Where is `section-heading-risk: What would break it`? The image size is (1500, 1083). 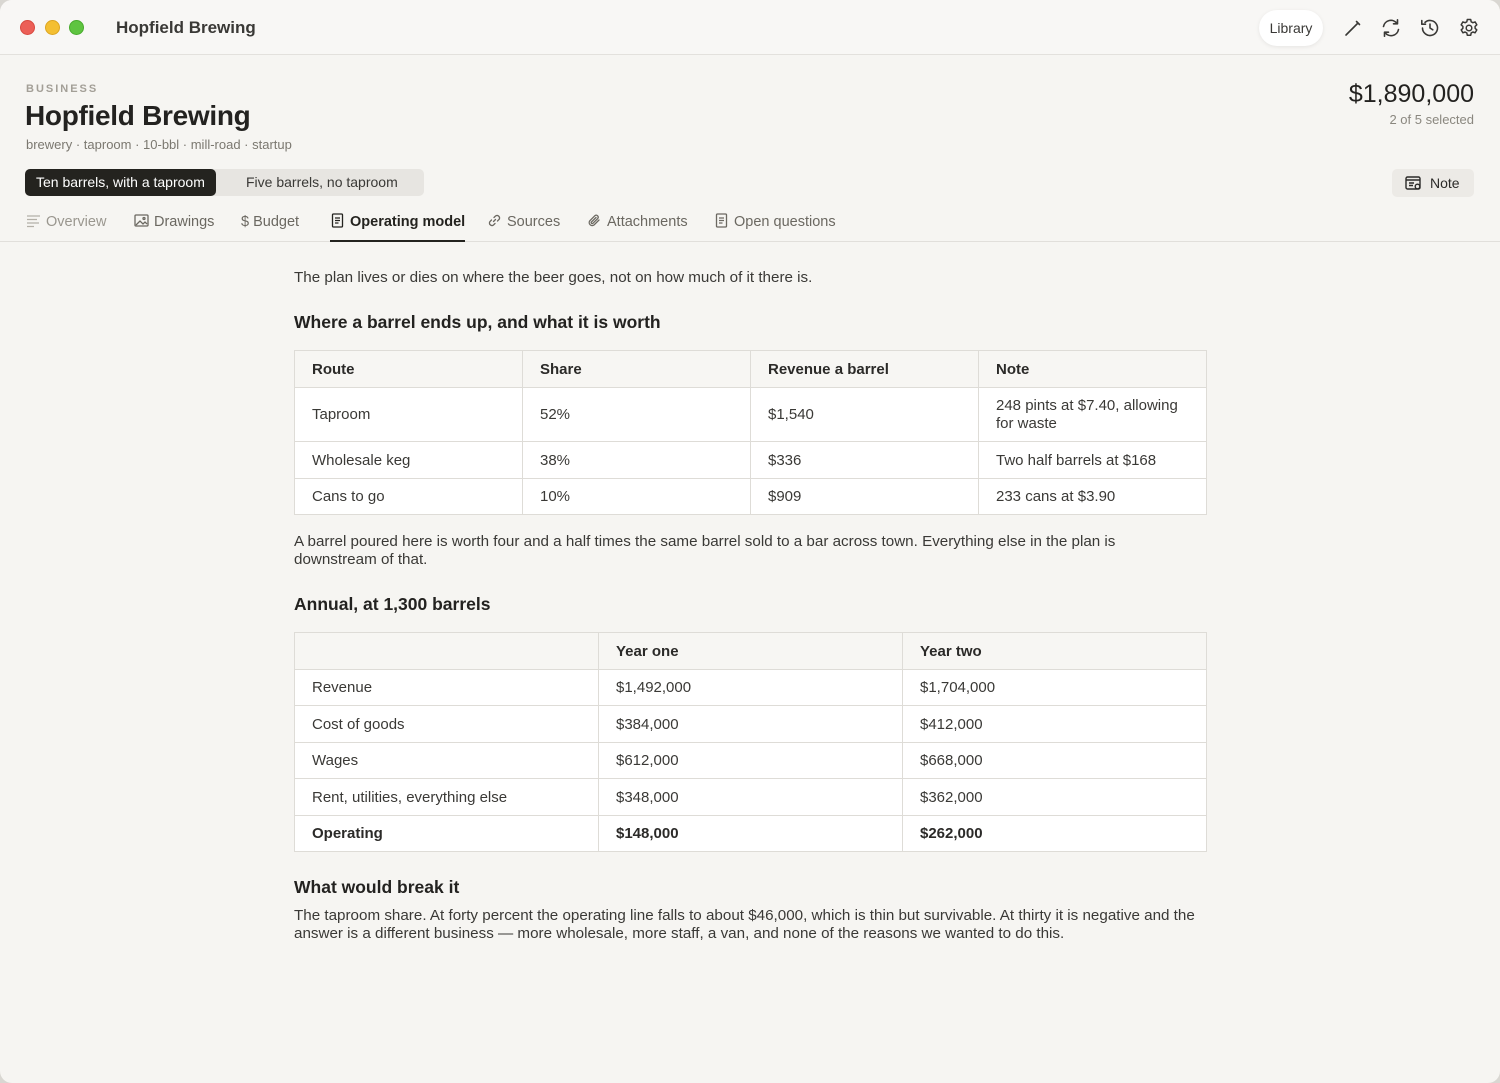 section-heading-risk: What would break it is located at coordinates (377, 887).